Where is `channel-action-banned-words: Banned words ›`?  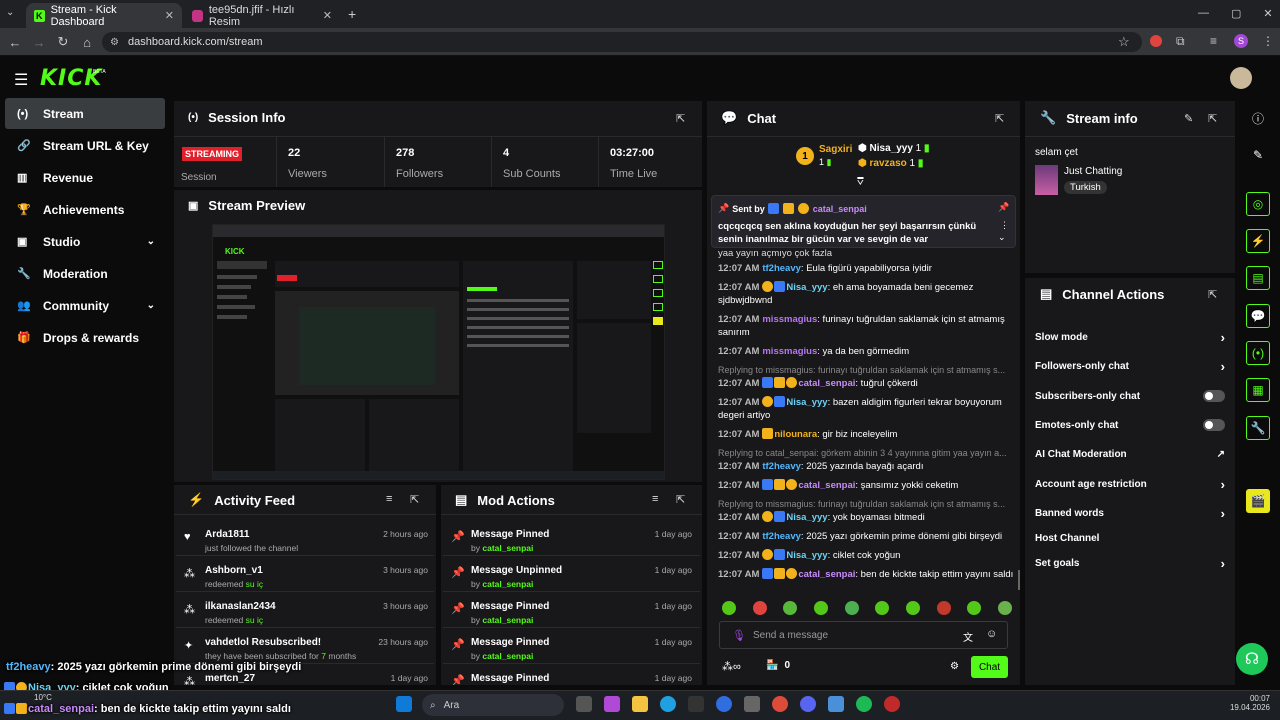
channel-action-banned-words: Banned words › is located at coordinates (1130, 513).